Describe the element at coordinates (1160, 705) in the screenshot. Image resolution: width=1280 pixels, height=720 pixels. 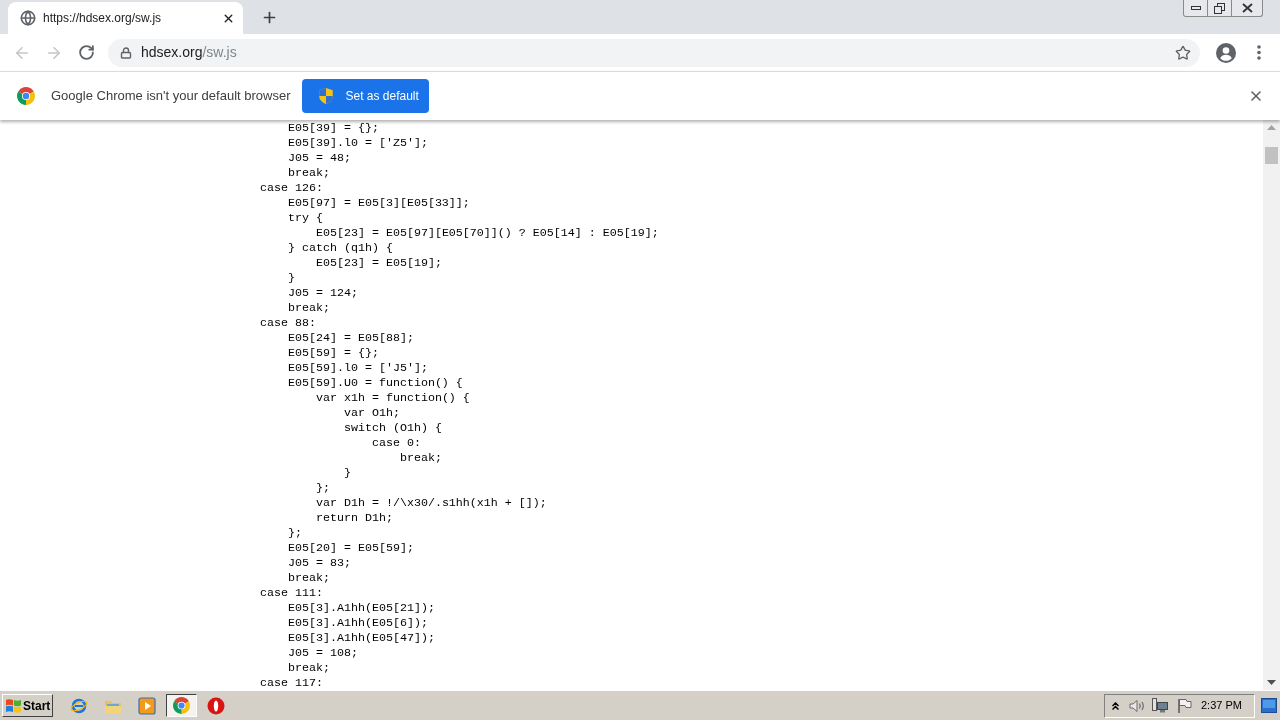
I see `network-icon` at that location.